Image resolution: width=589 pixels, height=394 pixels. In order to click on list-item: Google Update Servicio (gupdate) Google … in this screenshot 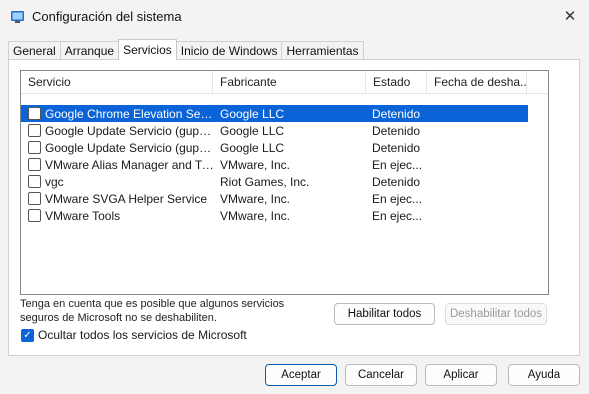, I will do `click(274, 130)`.